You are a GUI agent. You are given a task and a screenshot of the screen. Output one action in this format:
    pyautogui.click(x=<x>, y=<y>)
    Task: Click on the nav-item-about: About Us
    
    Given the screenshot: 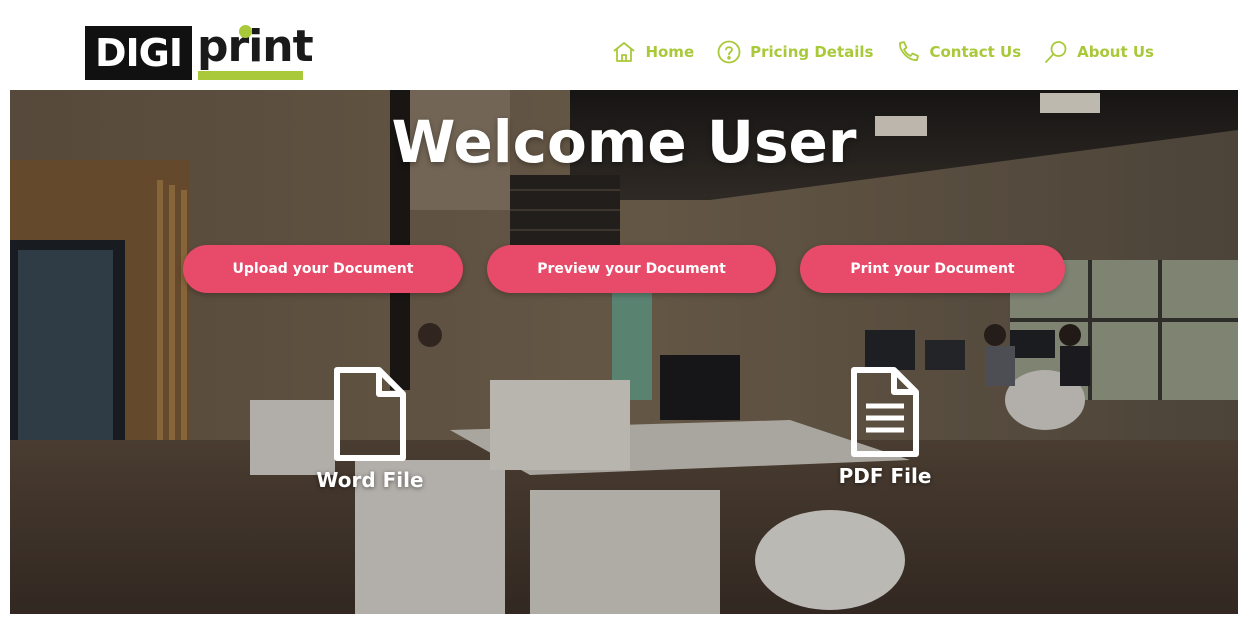 What is the action you would take?
    pyautogui.click(x=1098, y=52)
    